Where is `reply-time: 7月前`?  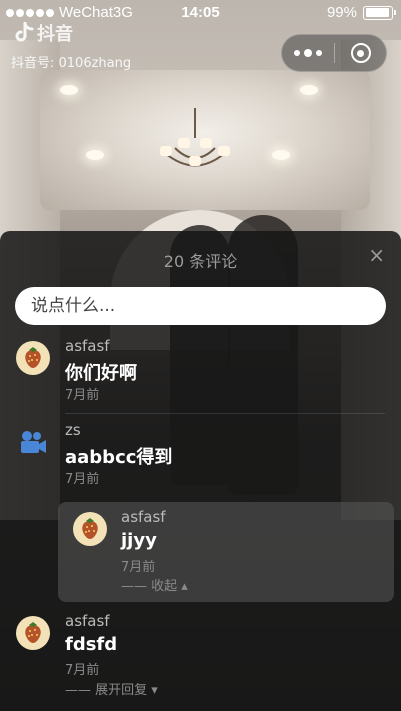 reply-time: 7月前 is located at coordinates (138, 567).